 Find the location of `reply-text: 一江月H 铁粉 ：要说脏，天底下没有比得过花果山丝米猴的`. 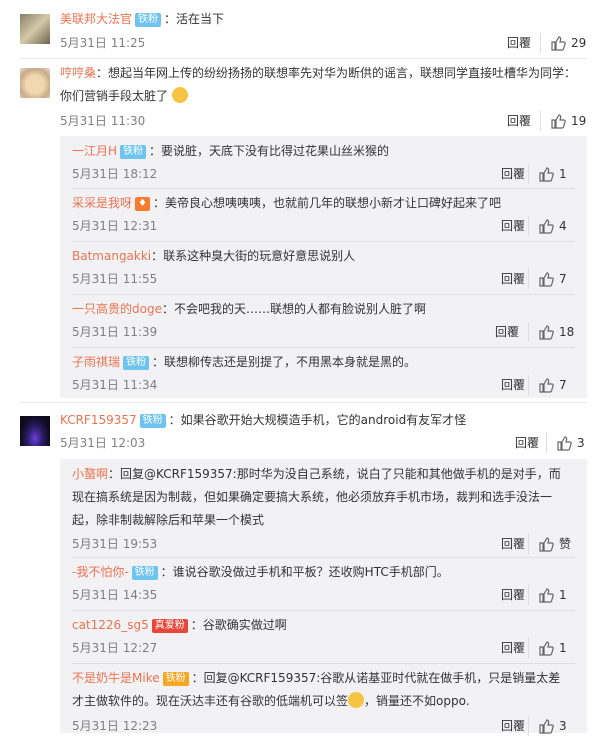

reply-text: 一江月H 铁粉 ：要说脏，天底下没有比得过花果山丝米猴的 is located at coordinates (323, 151).